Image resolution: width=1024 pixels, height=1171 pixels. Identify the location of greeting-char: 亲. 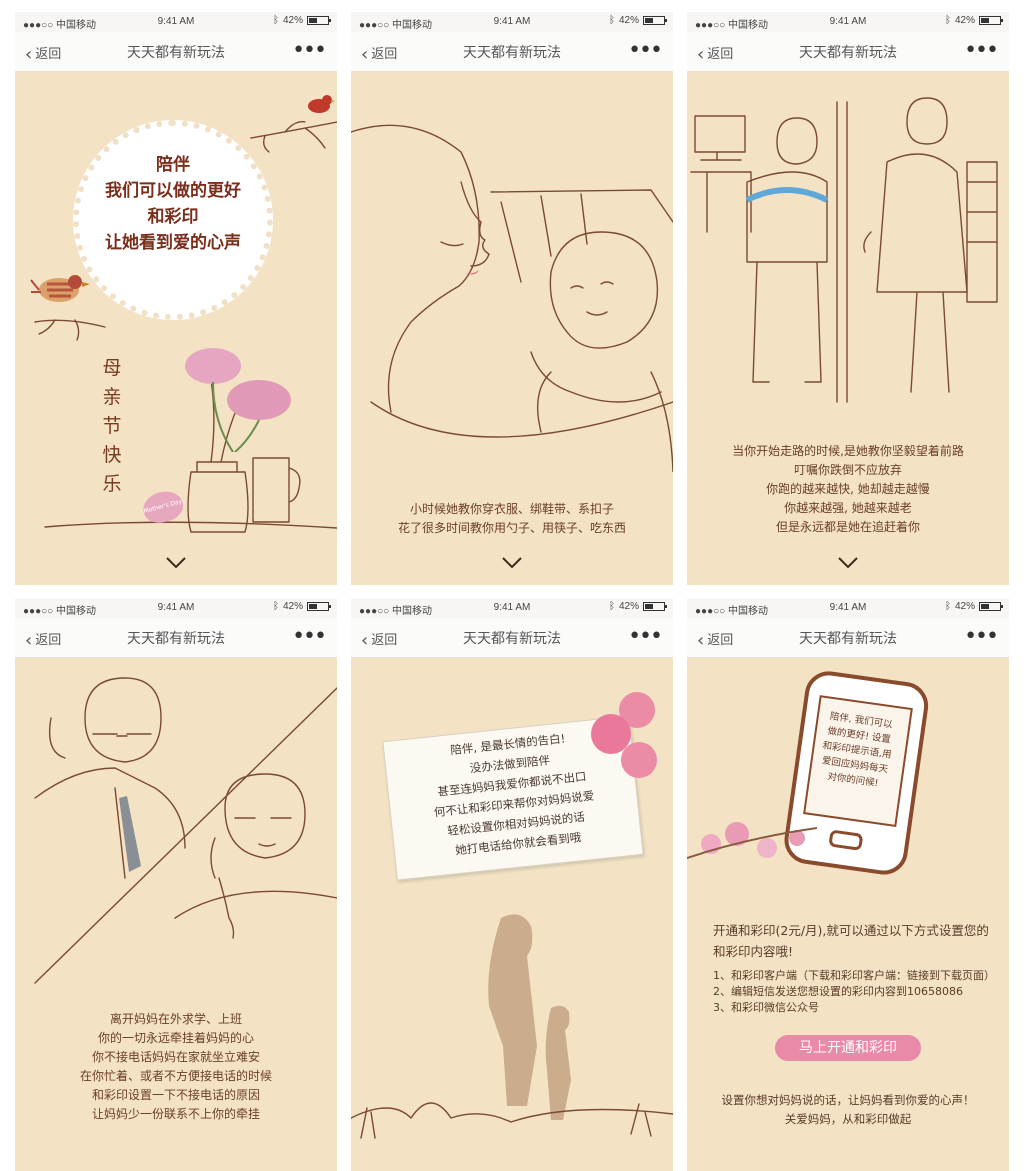
(112, 397).